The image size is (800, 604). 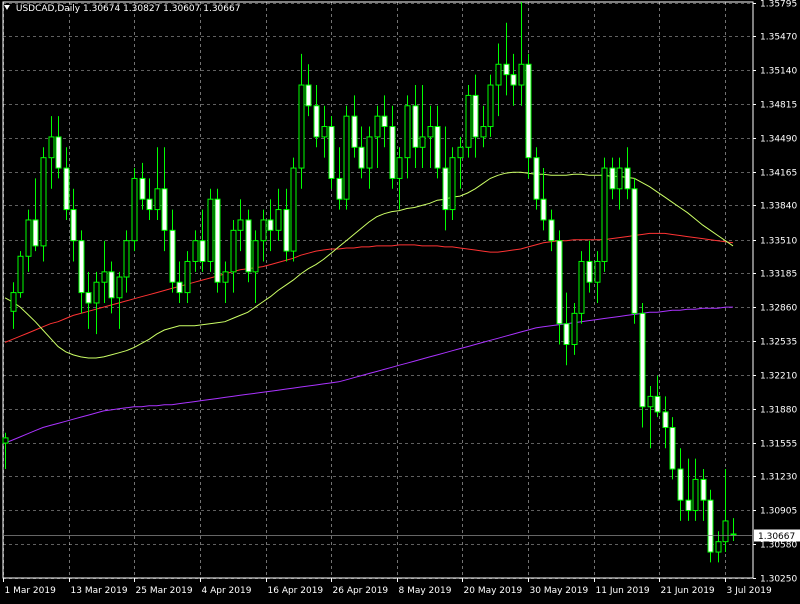 I want to click on dropdown-arrow-icon, so click(x=7, y=7).